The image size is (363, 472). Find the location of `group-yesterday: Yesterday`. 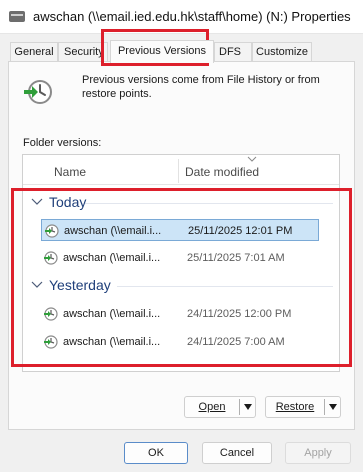

group-yesterday: Yesterday is located at coordinates (71, 285).